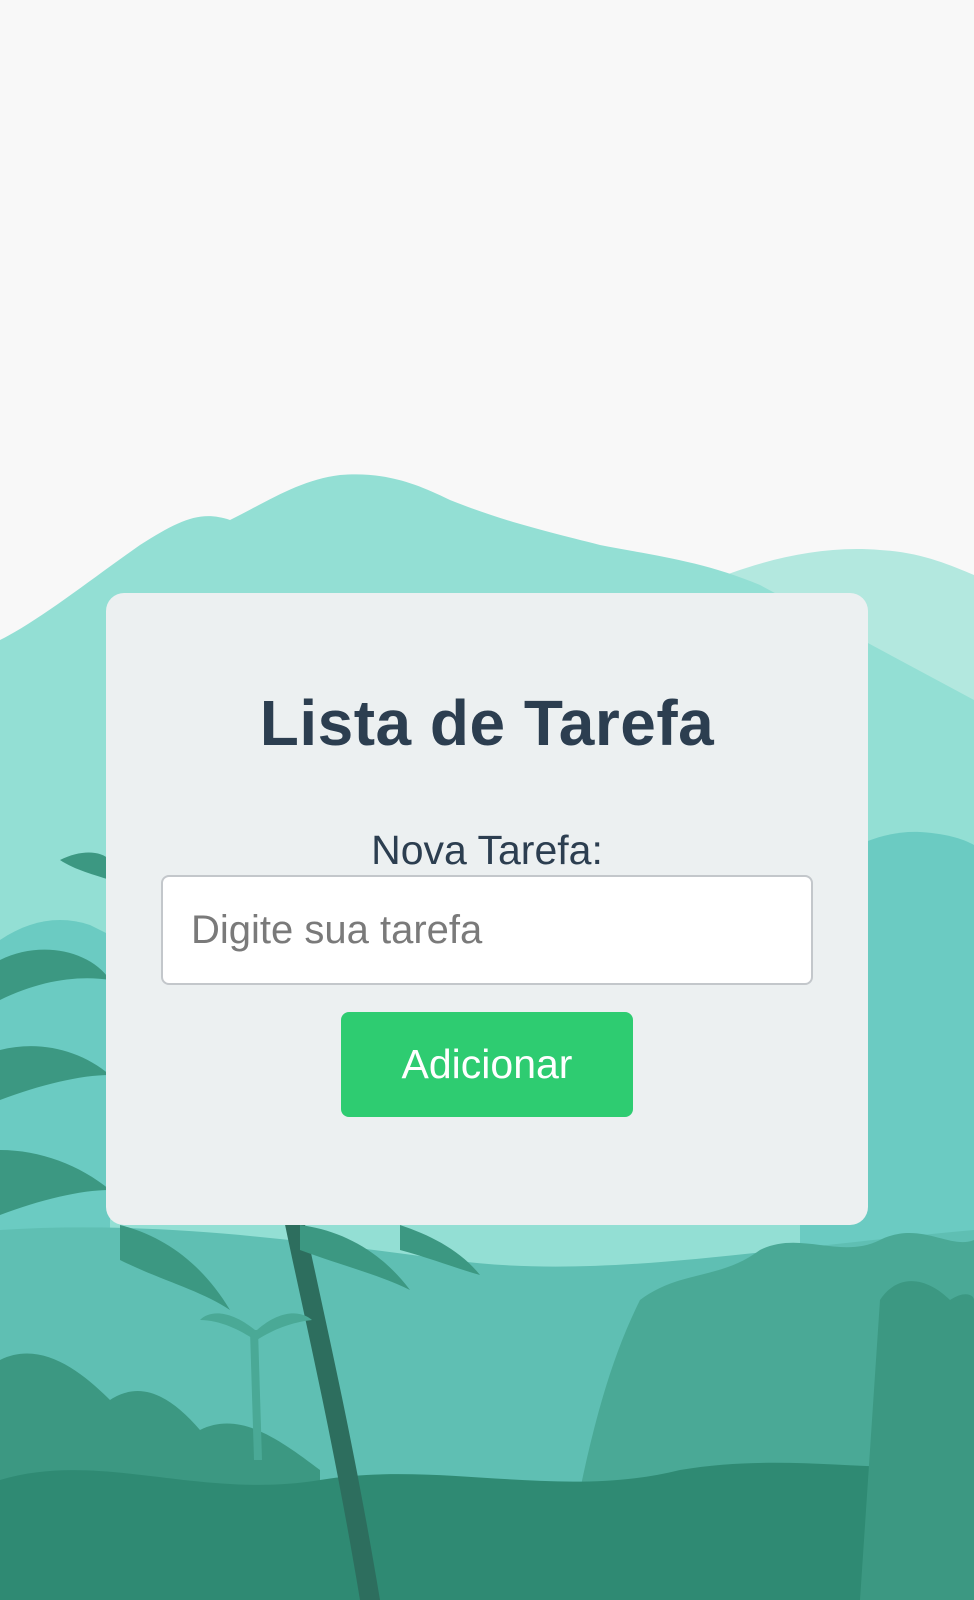 The height and width of the screenshot is (1600, 974). What do you see at coordinates (487, 723) in the screenshot?
I see `page-title: Lista de Tarefa` at bounding box center [487, 723].